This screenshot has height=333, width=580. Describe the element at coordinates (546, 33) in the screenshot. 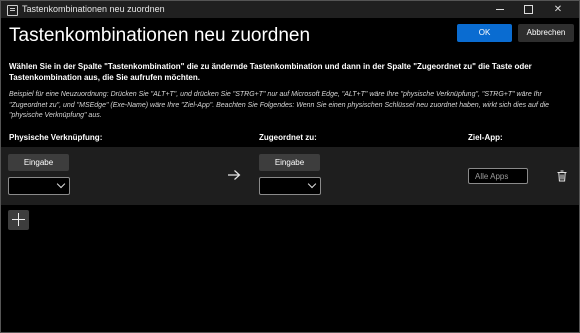

I see `cancel-button: Abbrechen` at that location.